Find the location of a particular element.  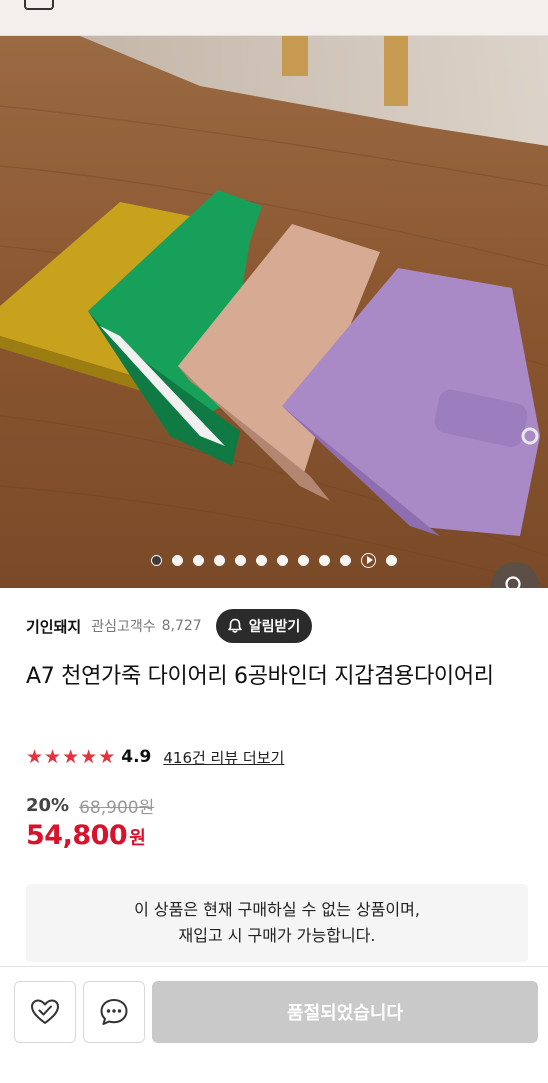

chat-bubble-icon is located at coordinates (114, 1012).